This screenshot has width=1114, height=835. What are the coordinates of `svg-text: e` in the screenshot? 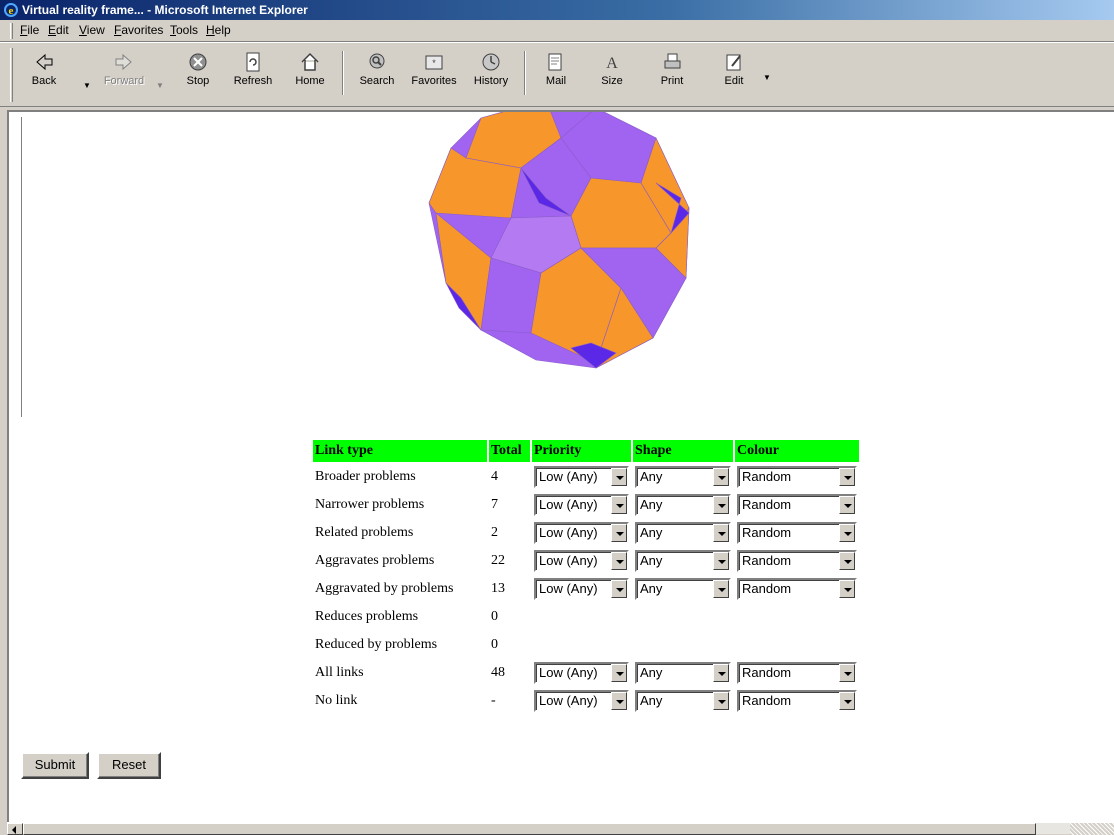 It's located at (11, 11).